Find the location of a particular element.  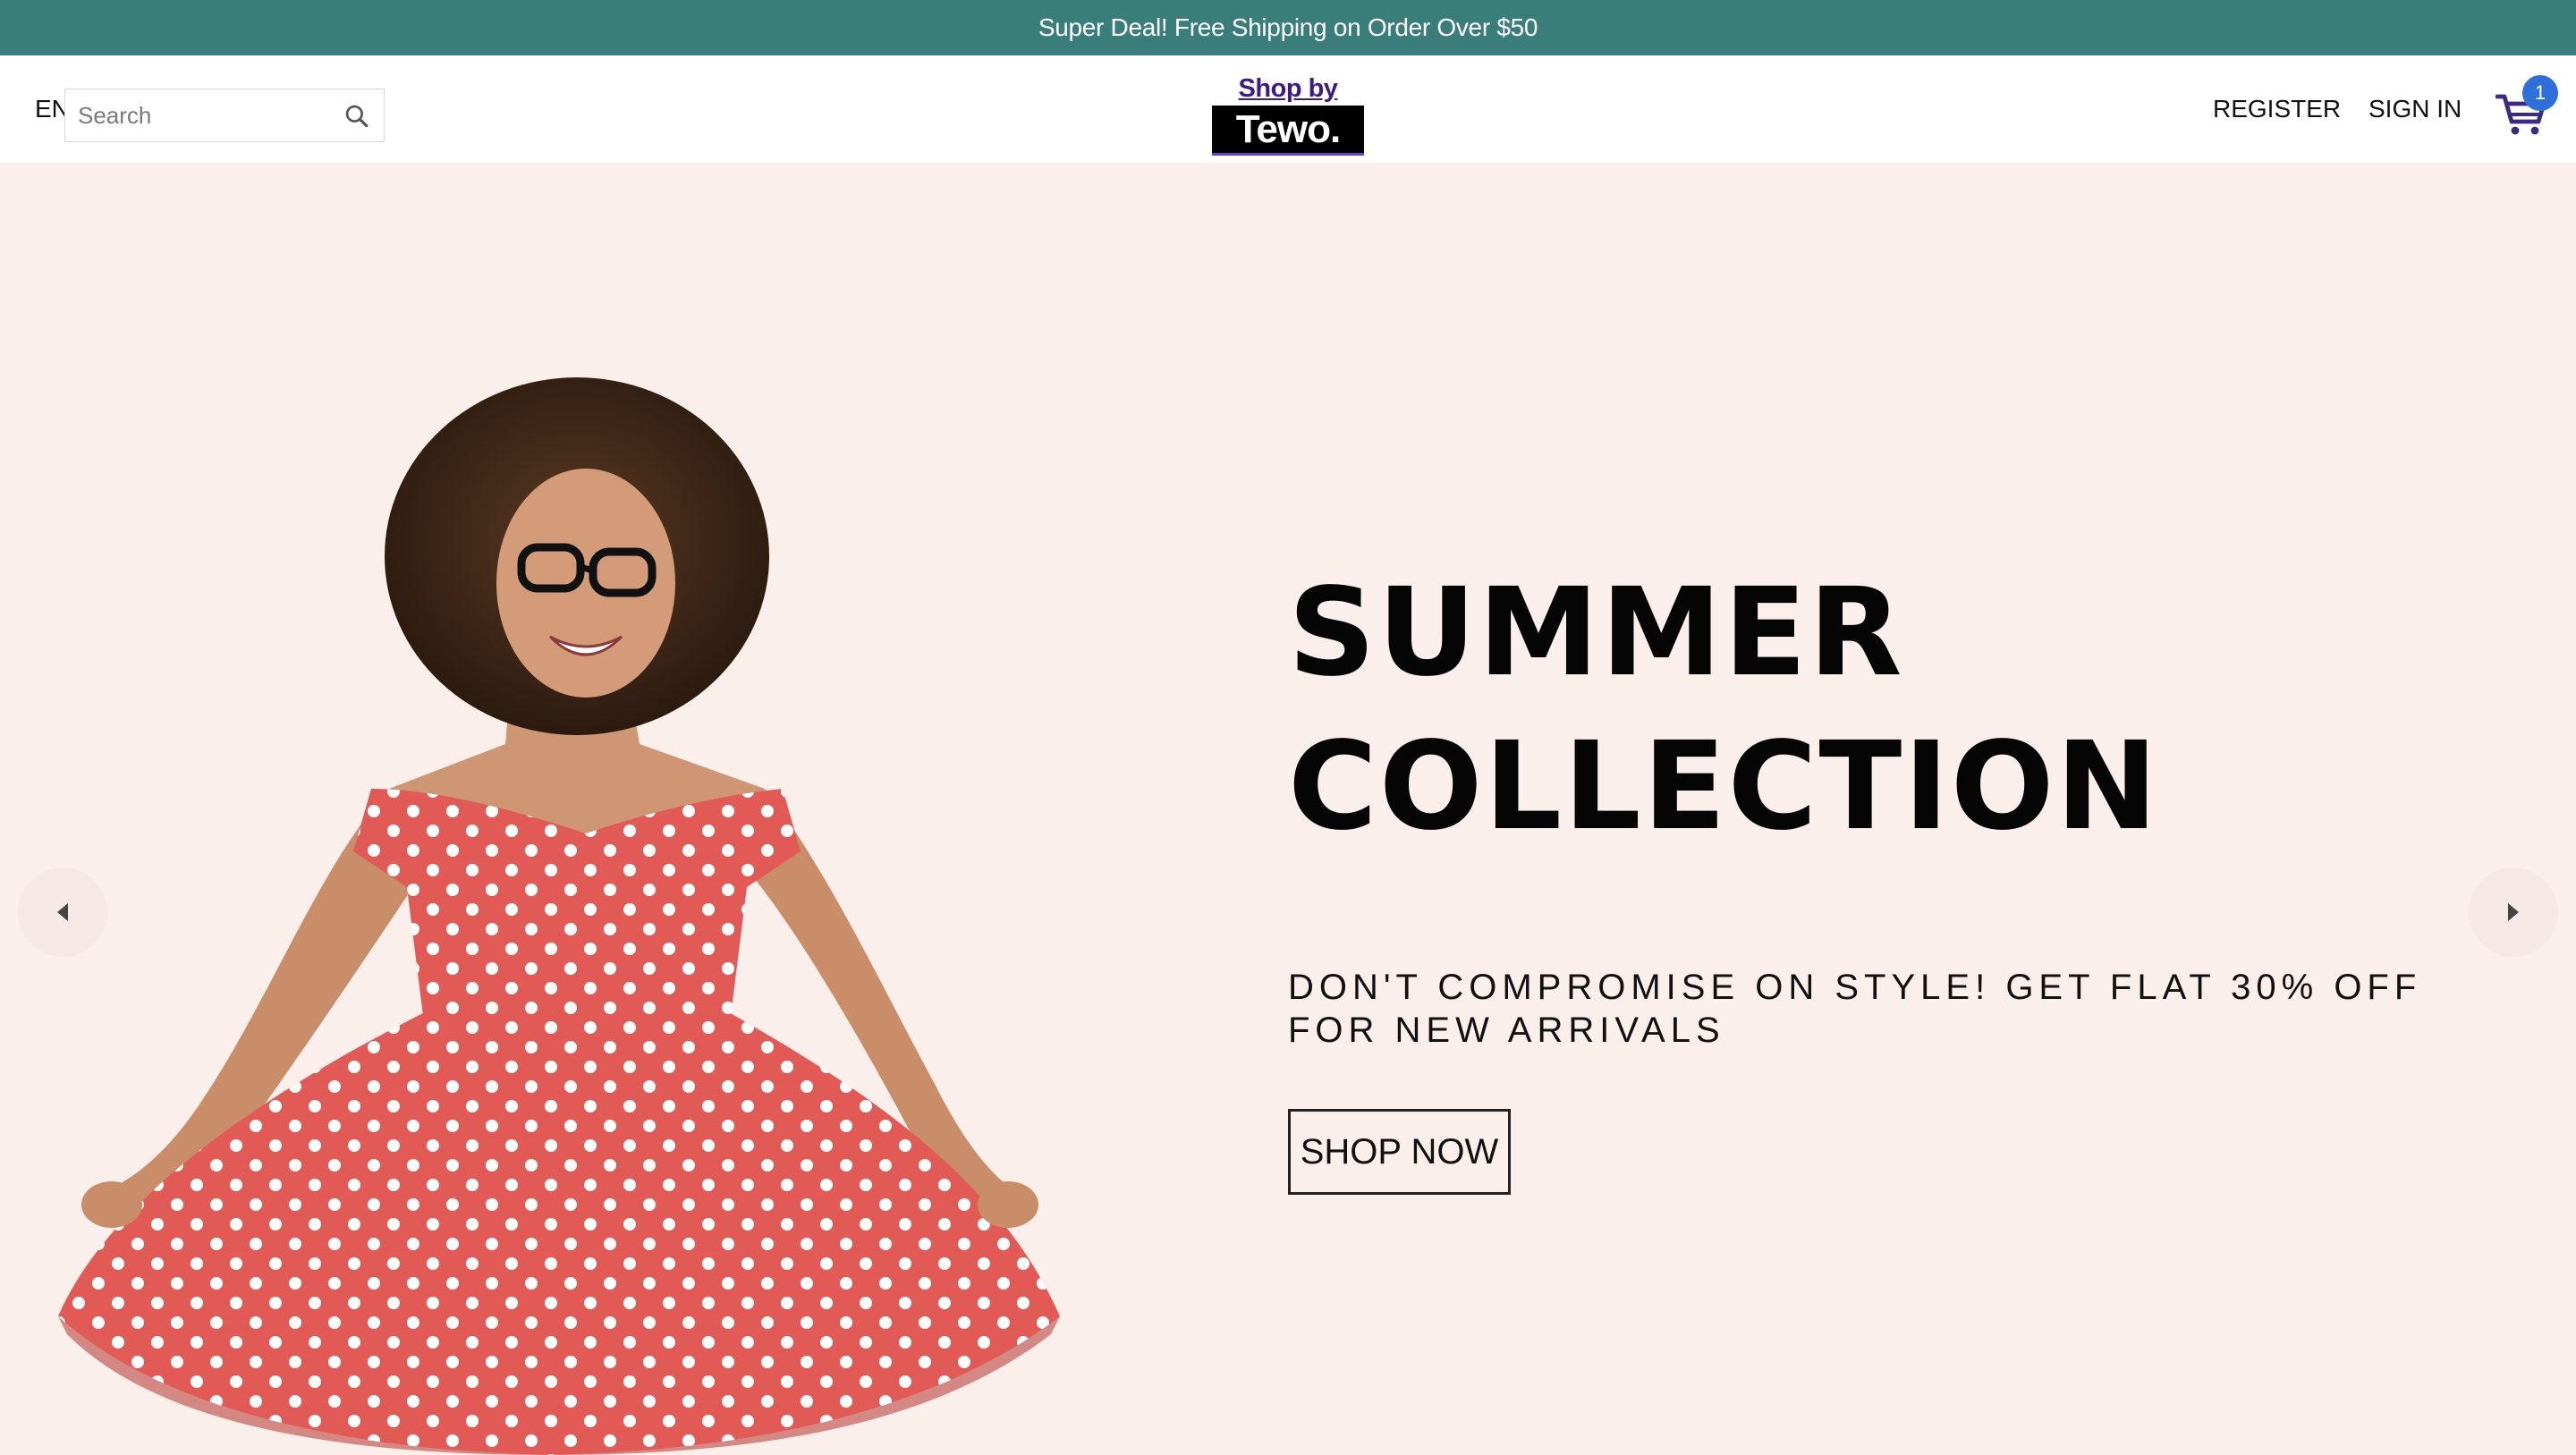

site-header: EN Shop by Tewo. REGISTER SIGN IN 1 is located at coordinates (1288, 109).